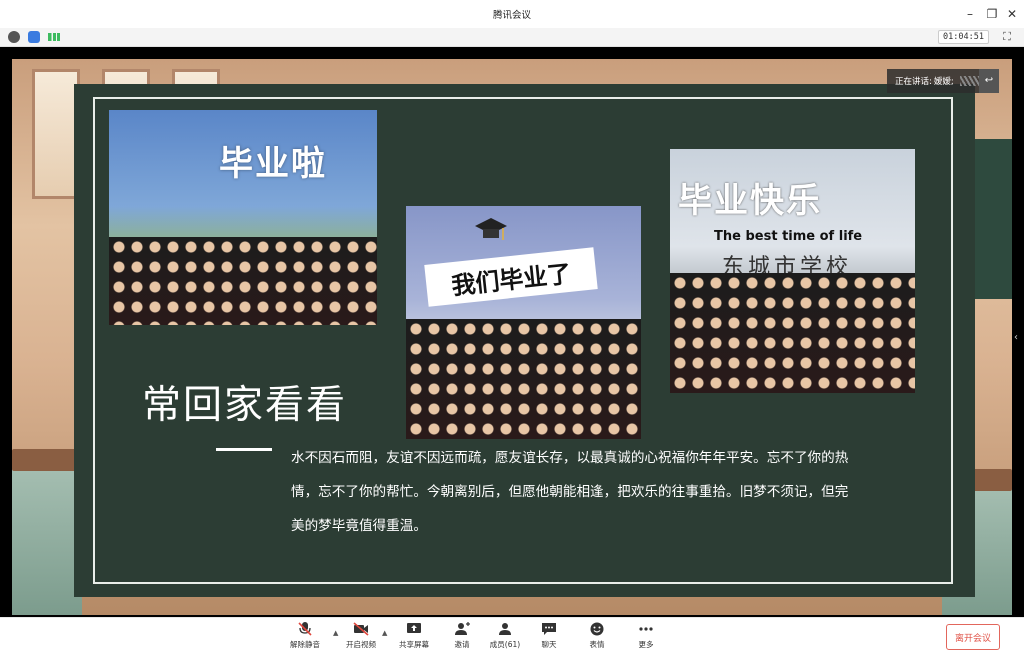 The width and height of the screenshot is (1024, 655). I want to click on camera-off-icon, so click(361, 629).